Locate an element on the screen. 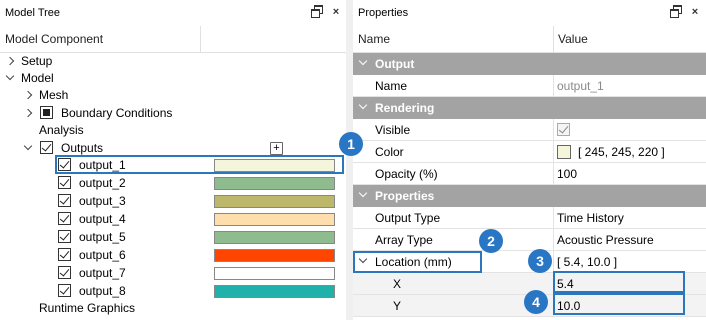 The height and width of the screenshot is (320, 706). properties-header: Name Value is located at coordinates (529, 39).